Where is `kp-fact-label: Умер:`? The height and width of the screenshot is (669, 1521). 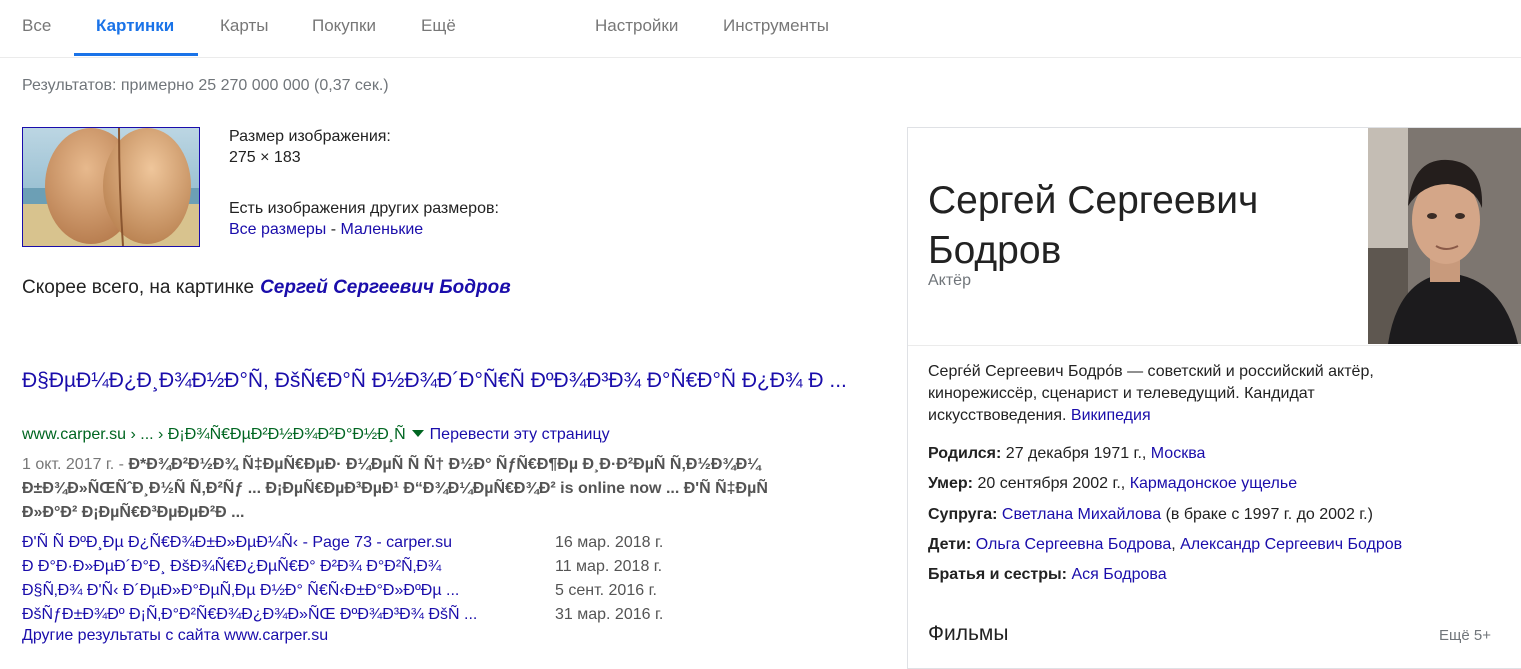
kp-fact-label: Умер: is located at coordinates (950, 483).